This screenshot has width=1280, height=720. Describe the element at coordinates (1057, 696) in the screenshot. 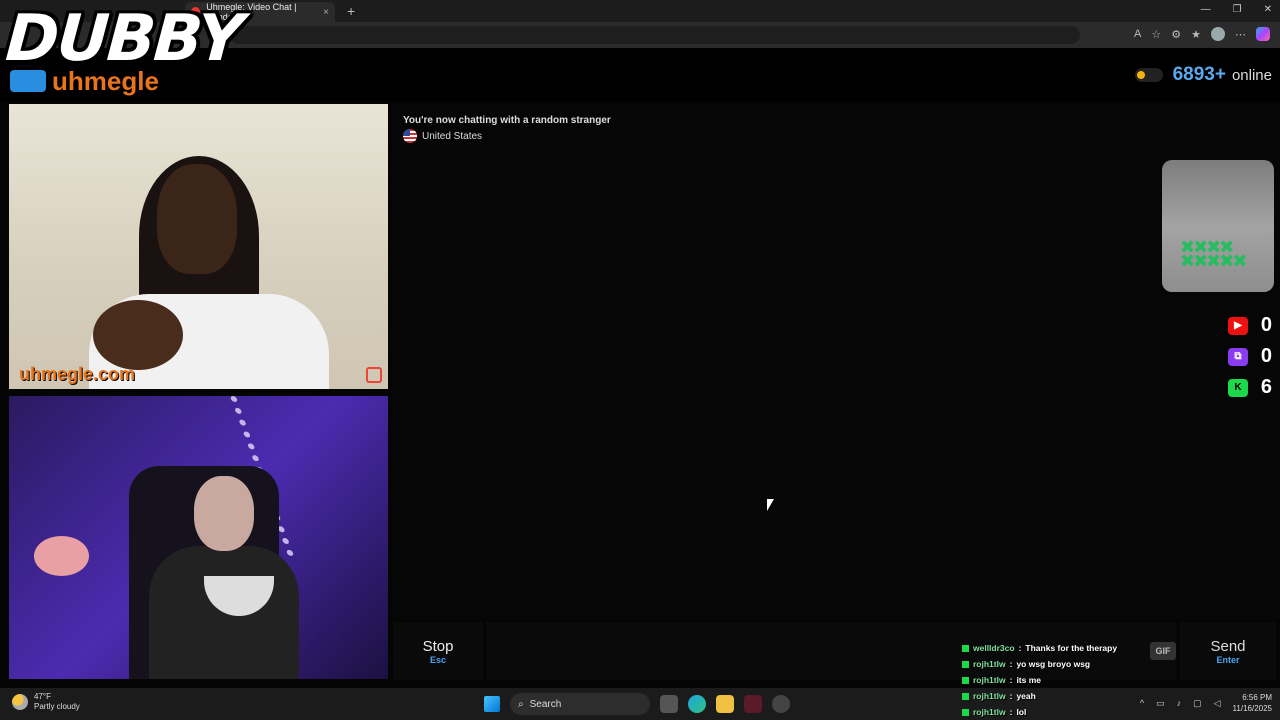

I see `stream-chat-line: rojh1tlw: yeah` at that location.